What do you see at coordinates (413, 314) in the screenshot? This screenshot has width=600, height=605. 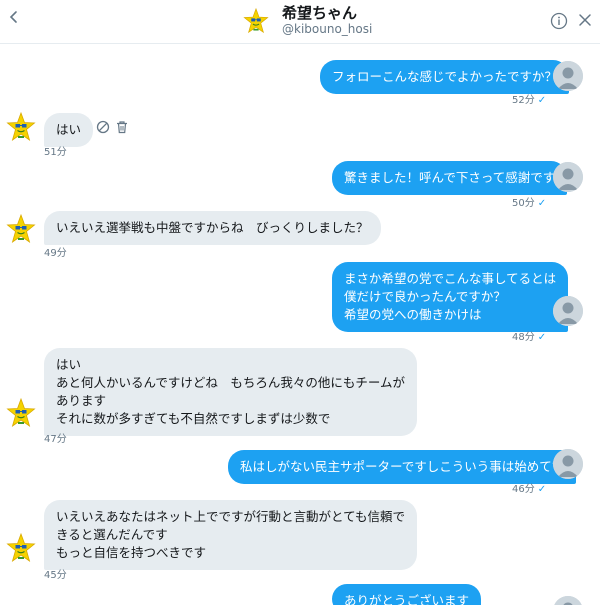 I see `message-text: 希望の党への働きかけは` at bounding box center [413, 314].